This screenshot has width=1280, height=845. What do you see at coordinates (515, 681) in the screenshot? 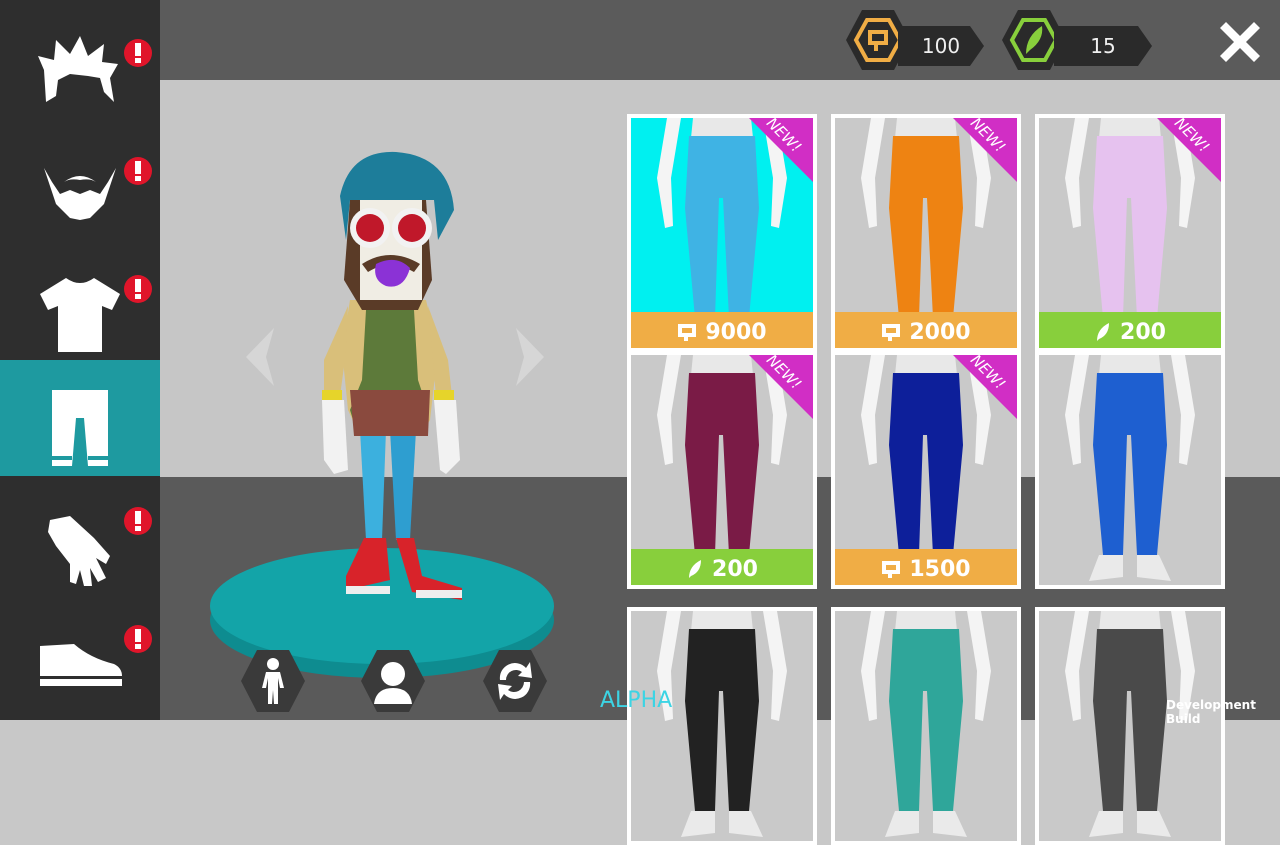
I see `rotate-button` at bounding box center [515, 681].